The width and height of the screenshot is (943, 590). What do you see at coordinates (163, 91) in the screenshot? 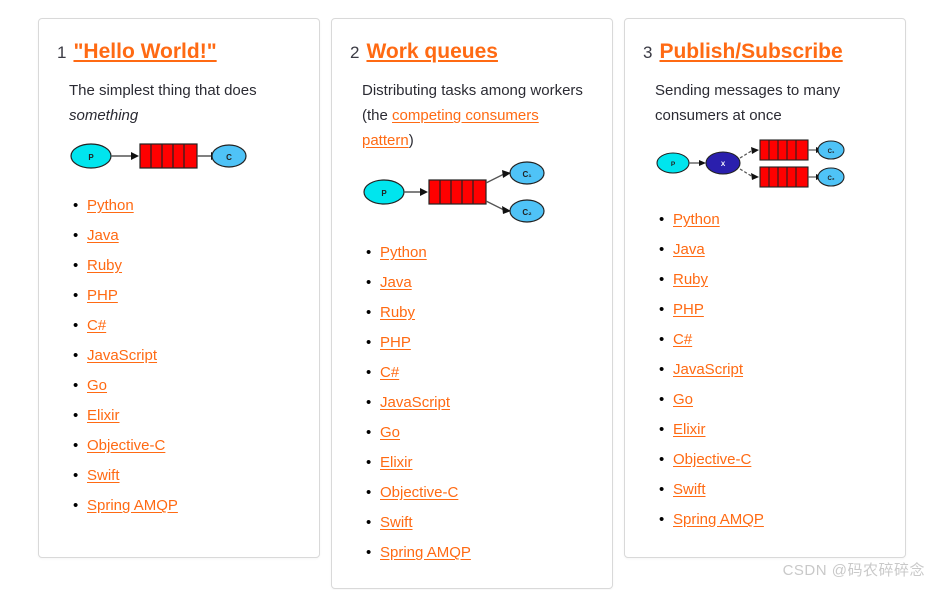
I see `description-text: The simplest thing that does` at bounding box center [163, 91].